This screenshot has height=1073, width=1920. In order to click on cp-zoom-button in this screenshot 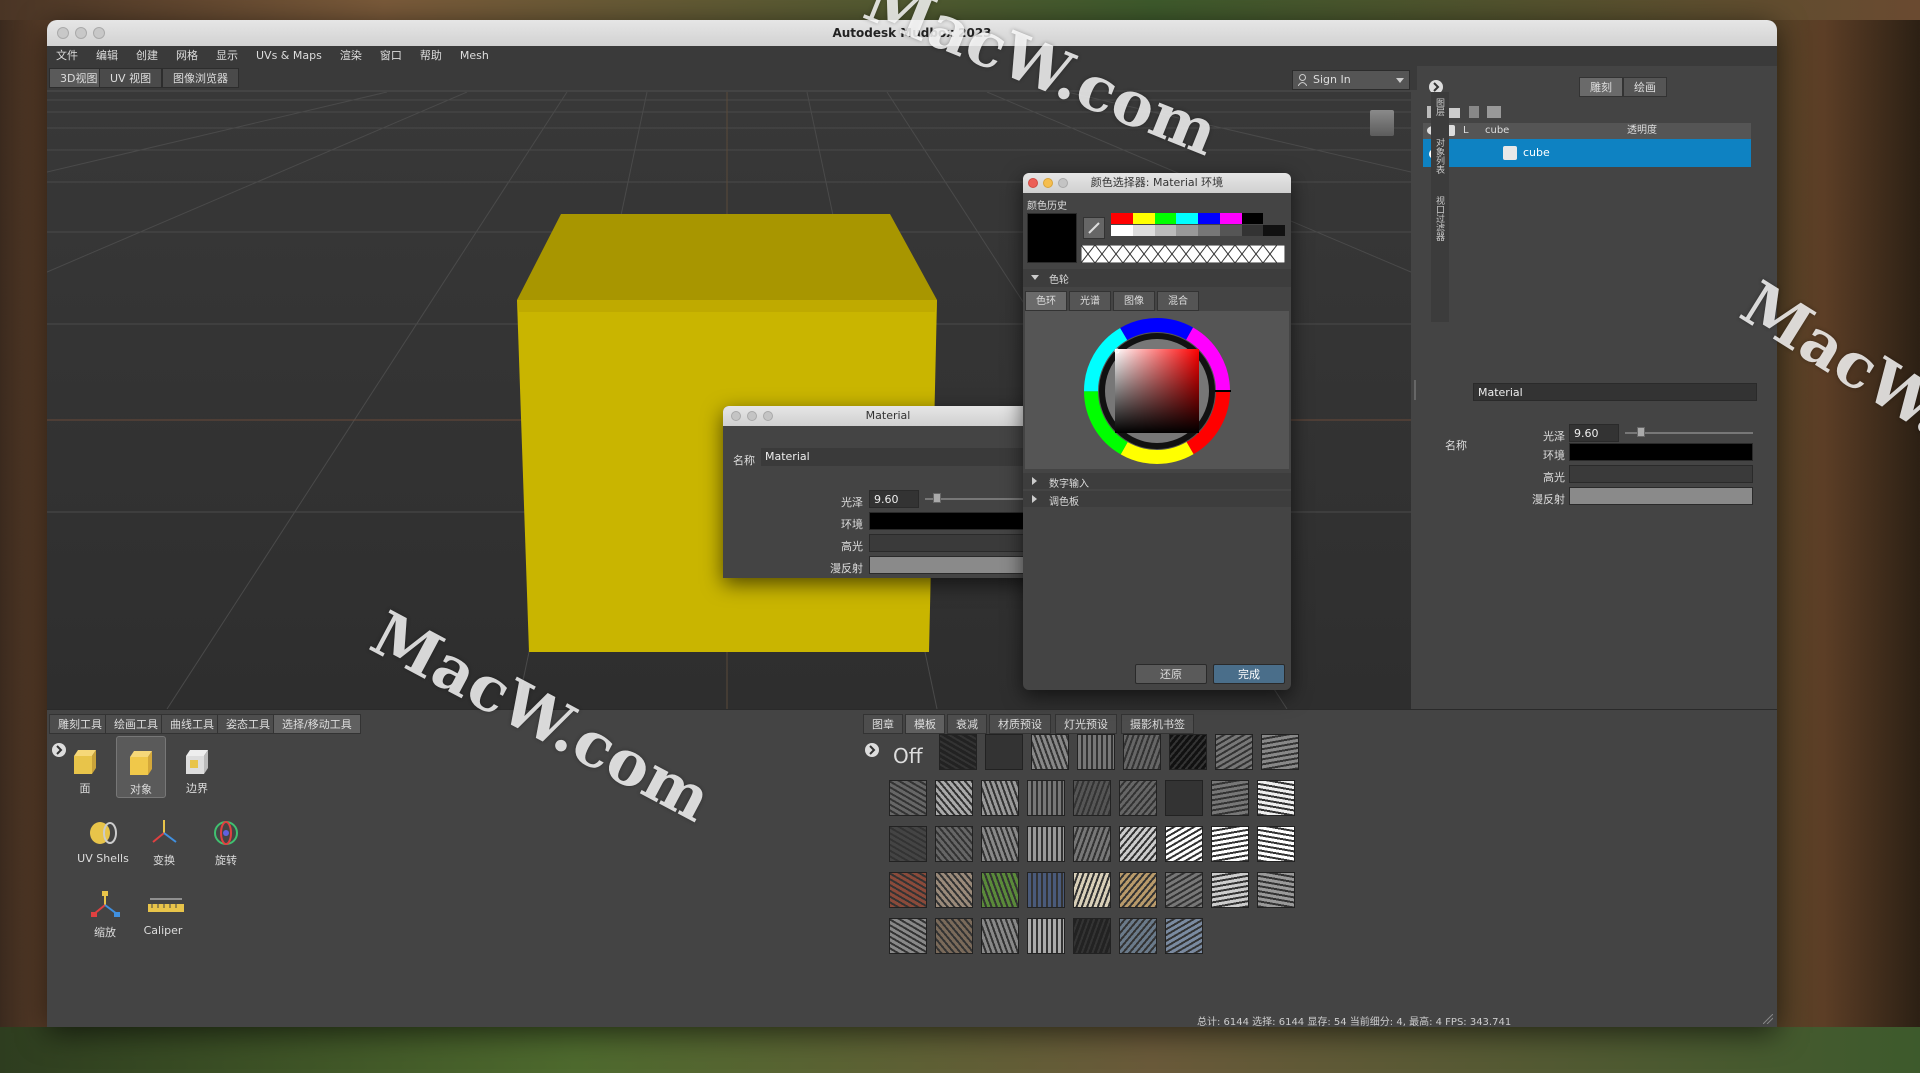, I will do `click(1063, 183)`.